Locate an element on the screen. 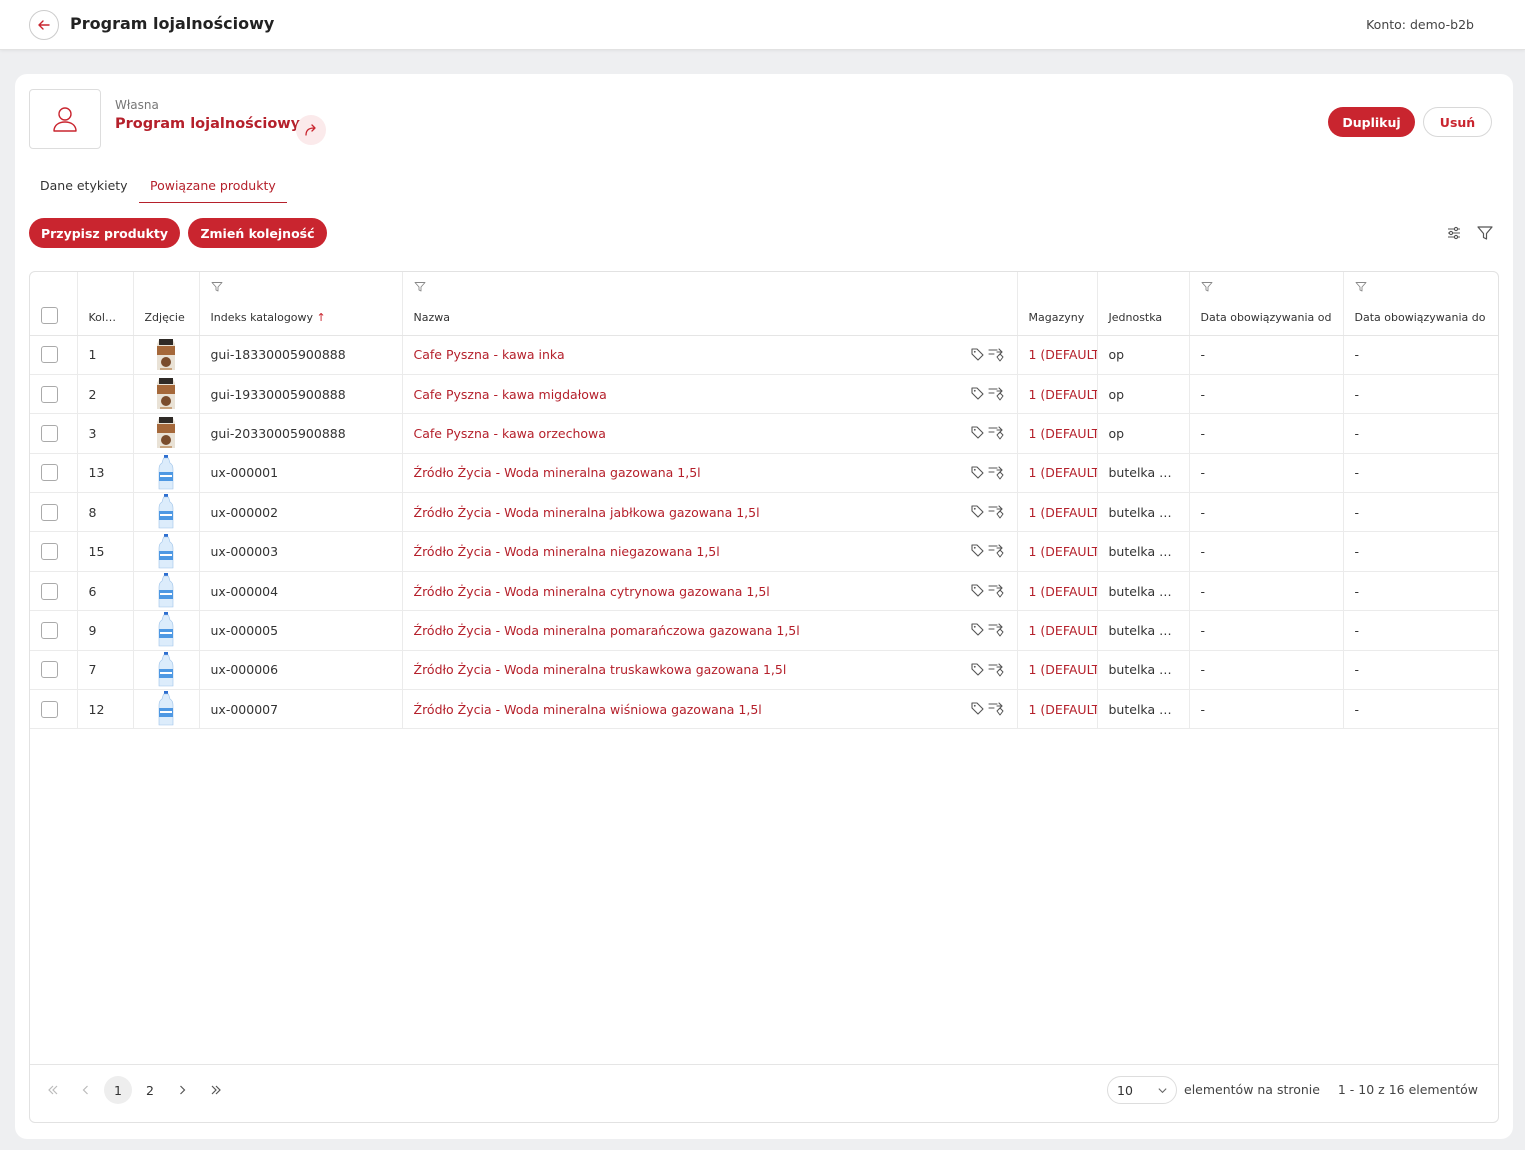 This screenshot has height=1150, width=1525. page-2-button: 2 is located at coordinates (150, 1090).